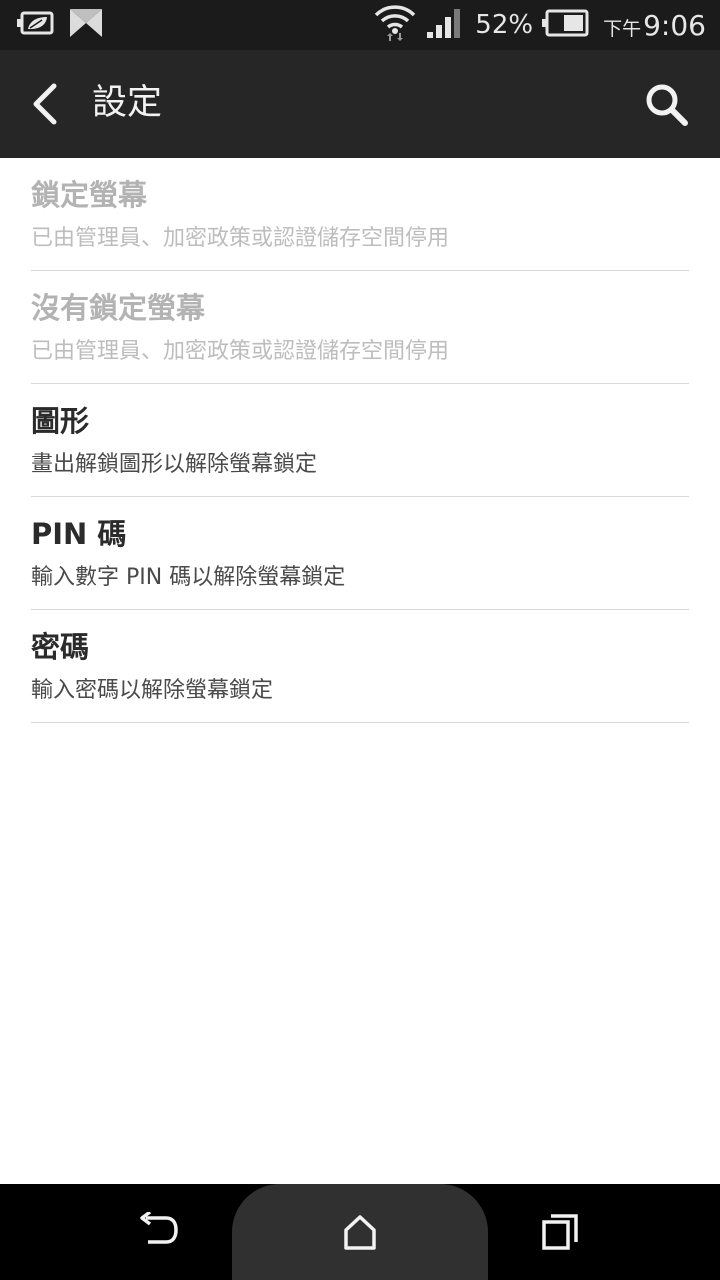 This screenshot has height=1280, width=720. What do you see at coordinates (360, 214) in the screenshot?
I see `option-lock-screen: 鎖定螢幕 已由管理員、加密政策或認證儲存空間停用` at bounding box center [360, 214].